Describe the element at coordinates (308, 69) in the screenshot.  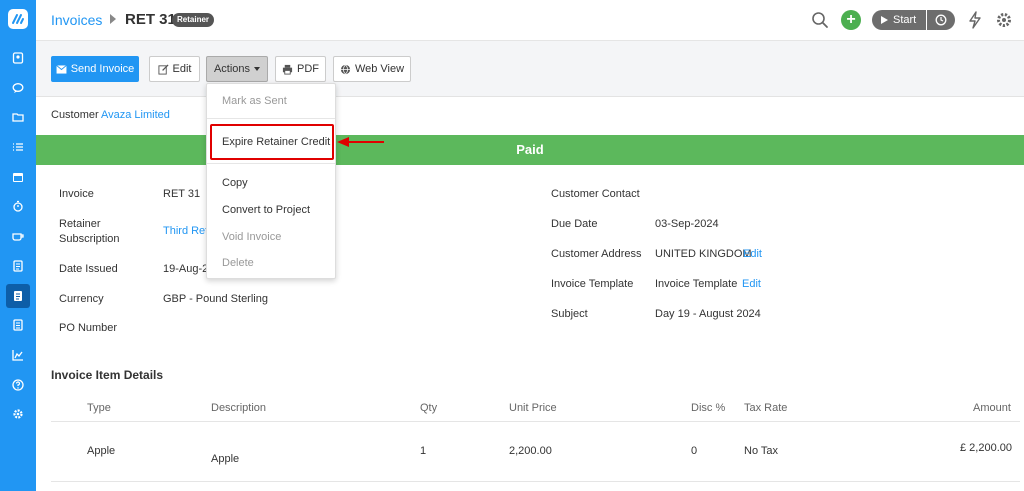
I see `pdf-label: PDF` at that location.